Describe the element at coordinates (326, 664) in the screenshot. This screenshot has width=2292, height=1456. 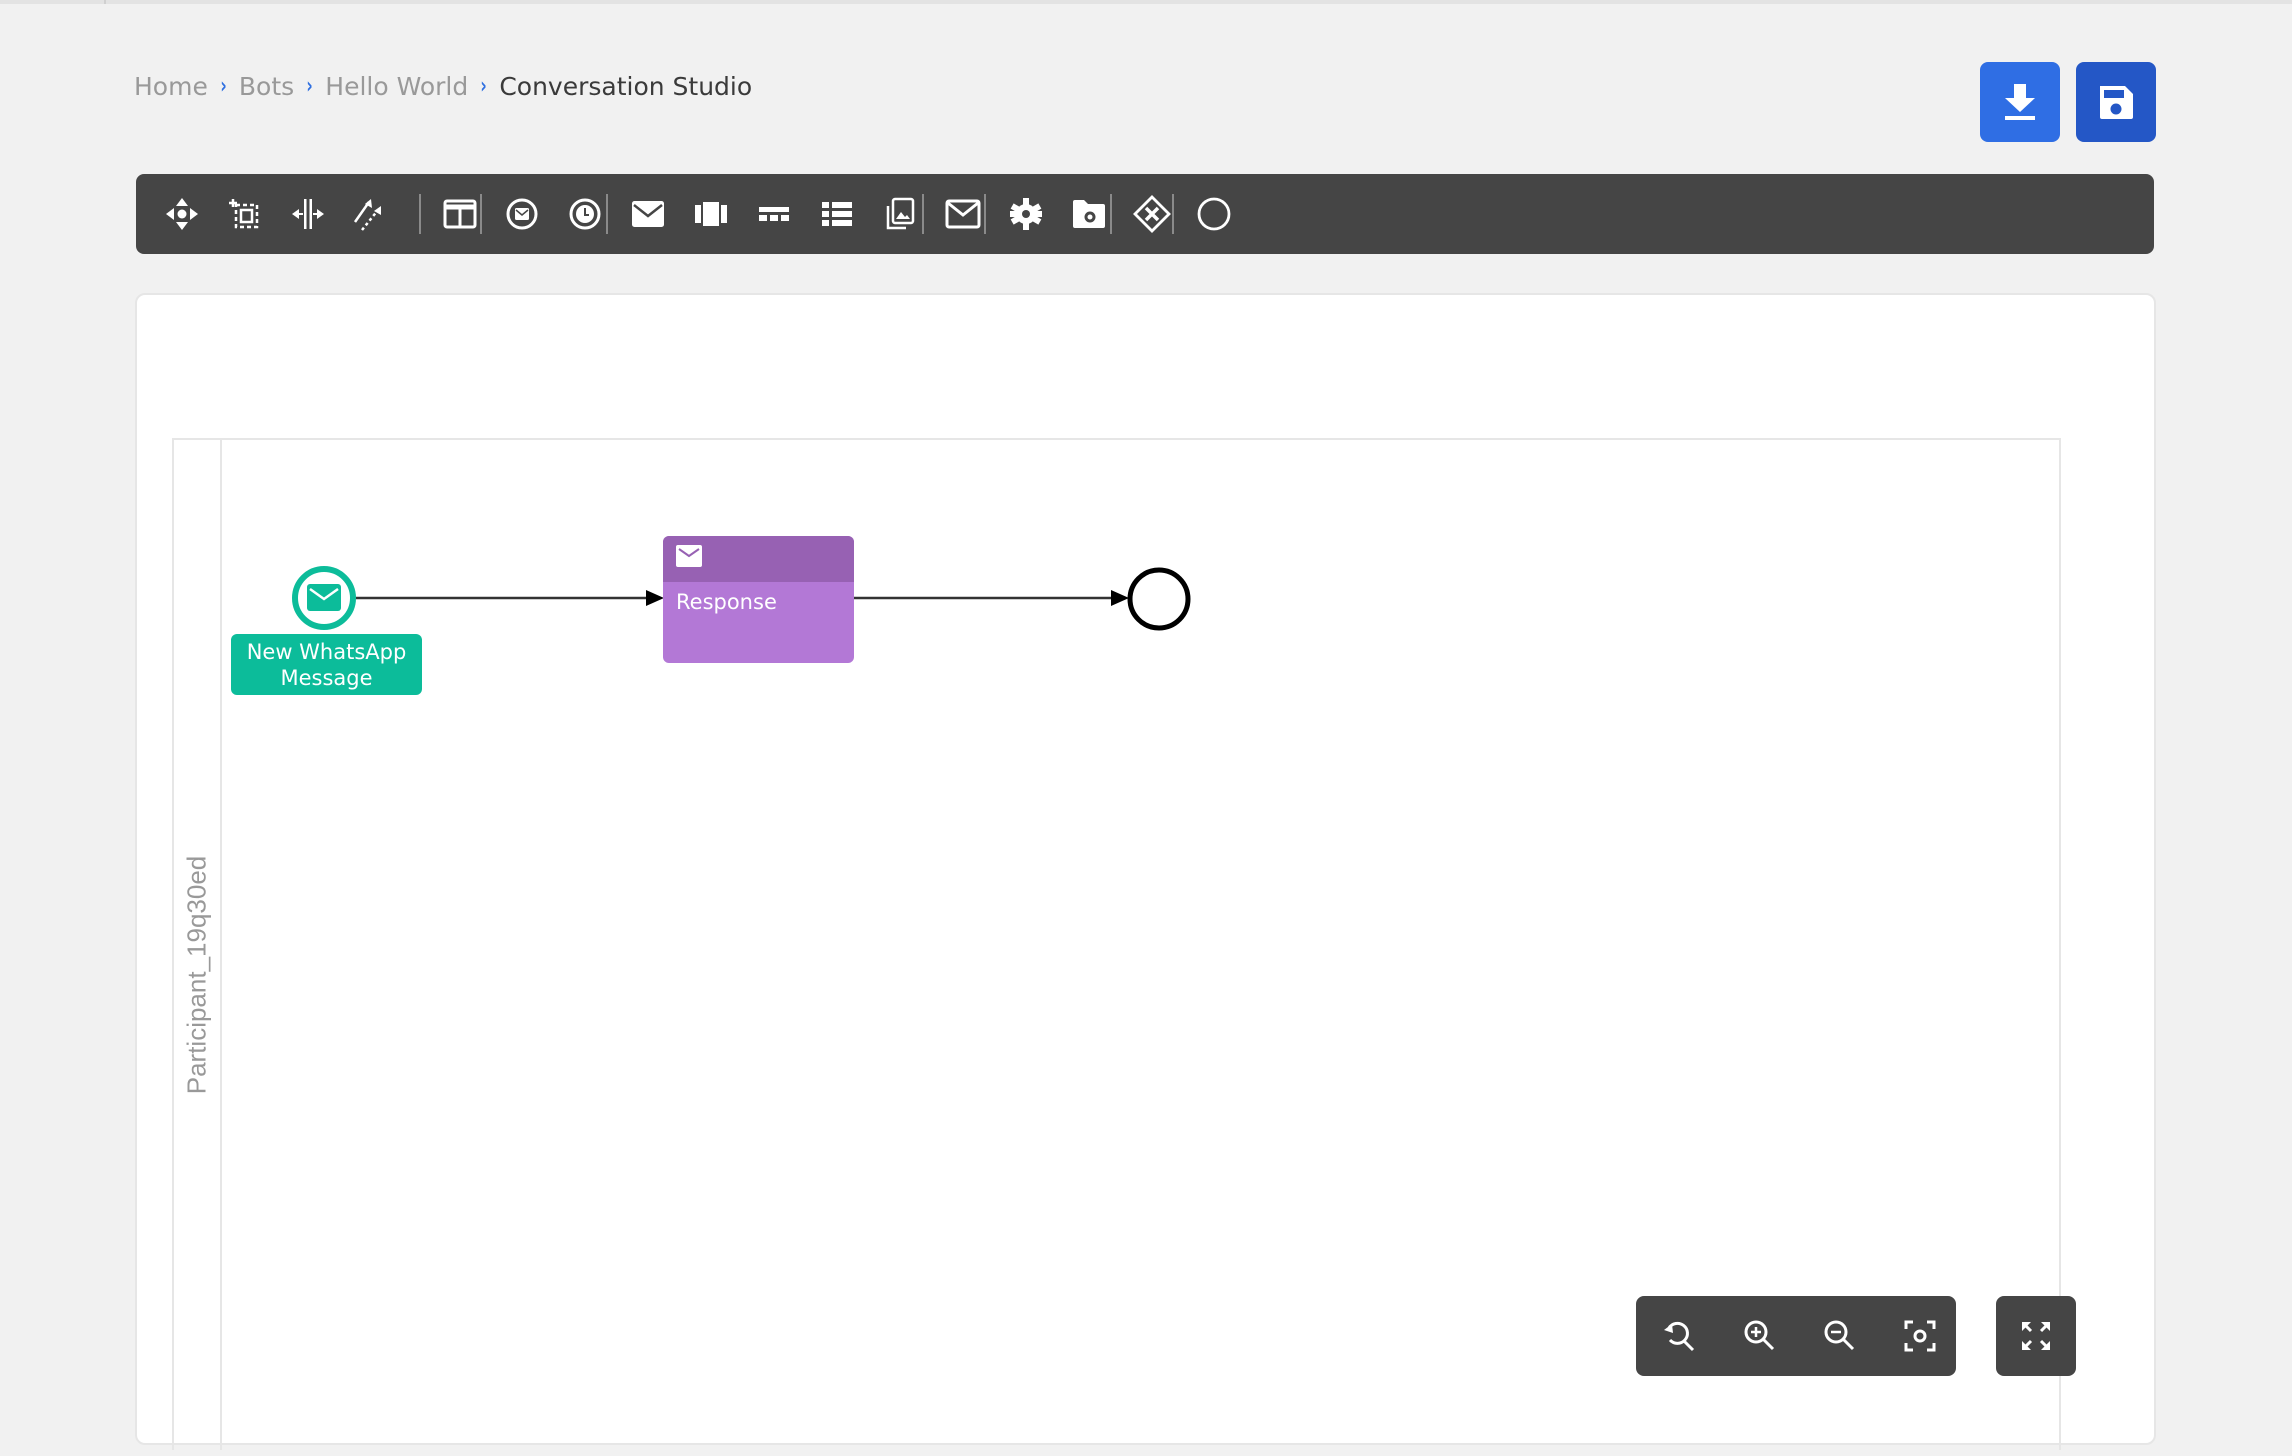
I see `start-event-label: New WhatsApp Message` at that location.